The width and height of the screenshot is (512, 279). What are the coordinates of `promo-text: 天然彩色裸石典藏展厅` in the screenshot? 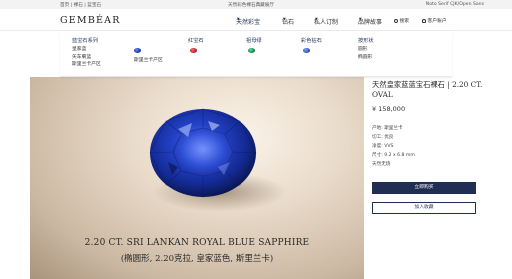 It's located at (251, 5).